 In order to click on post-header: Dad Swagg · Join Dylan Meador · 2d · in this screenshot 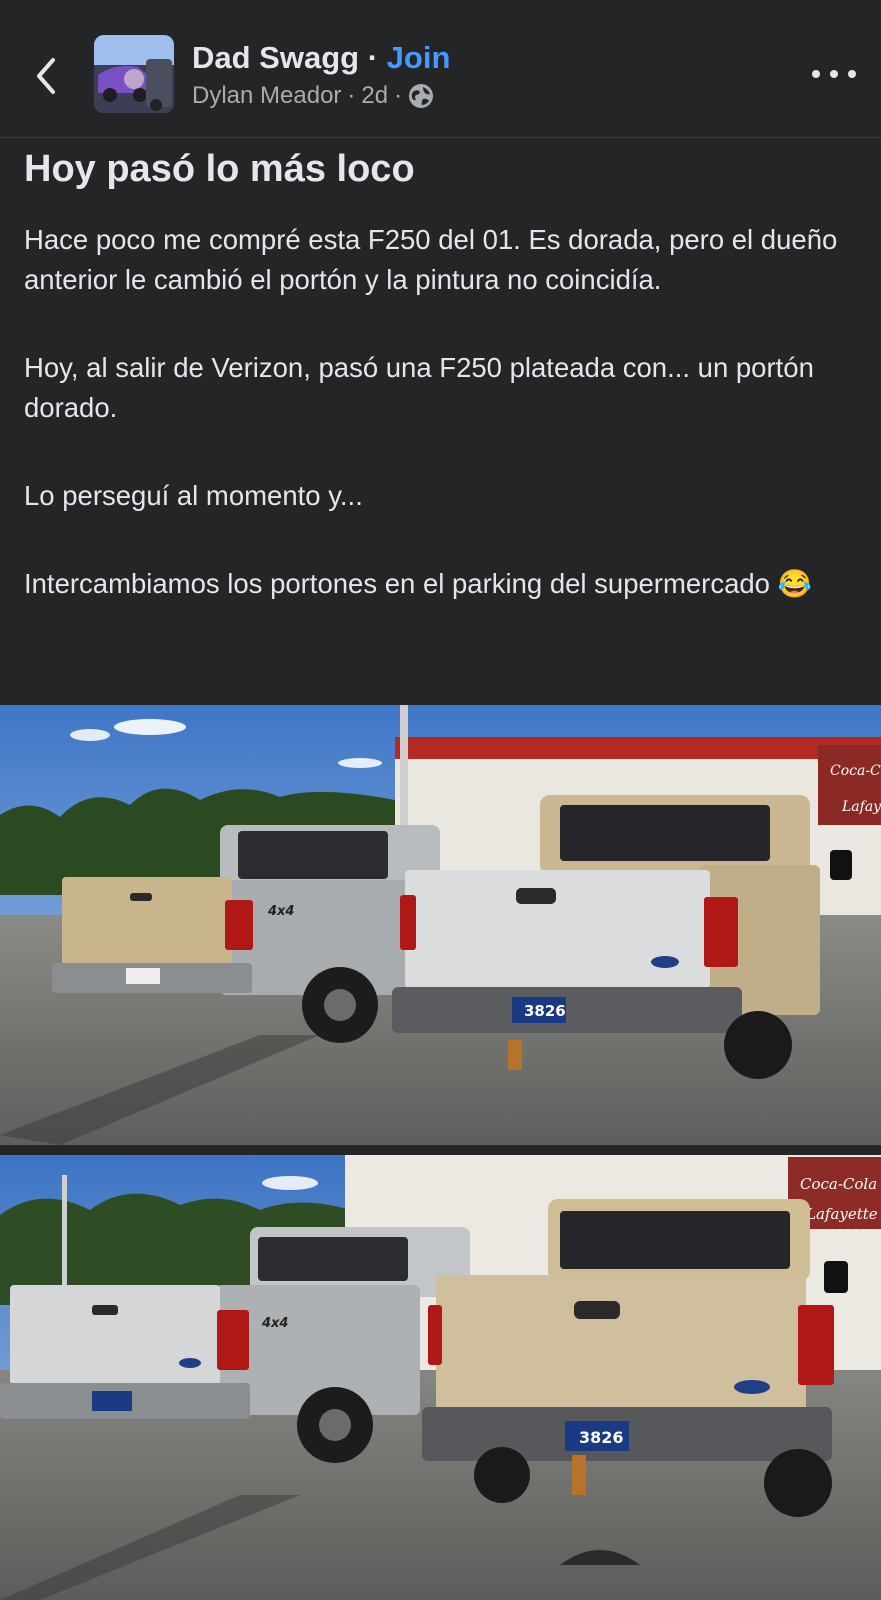, I will do `click(440, 69)`.